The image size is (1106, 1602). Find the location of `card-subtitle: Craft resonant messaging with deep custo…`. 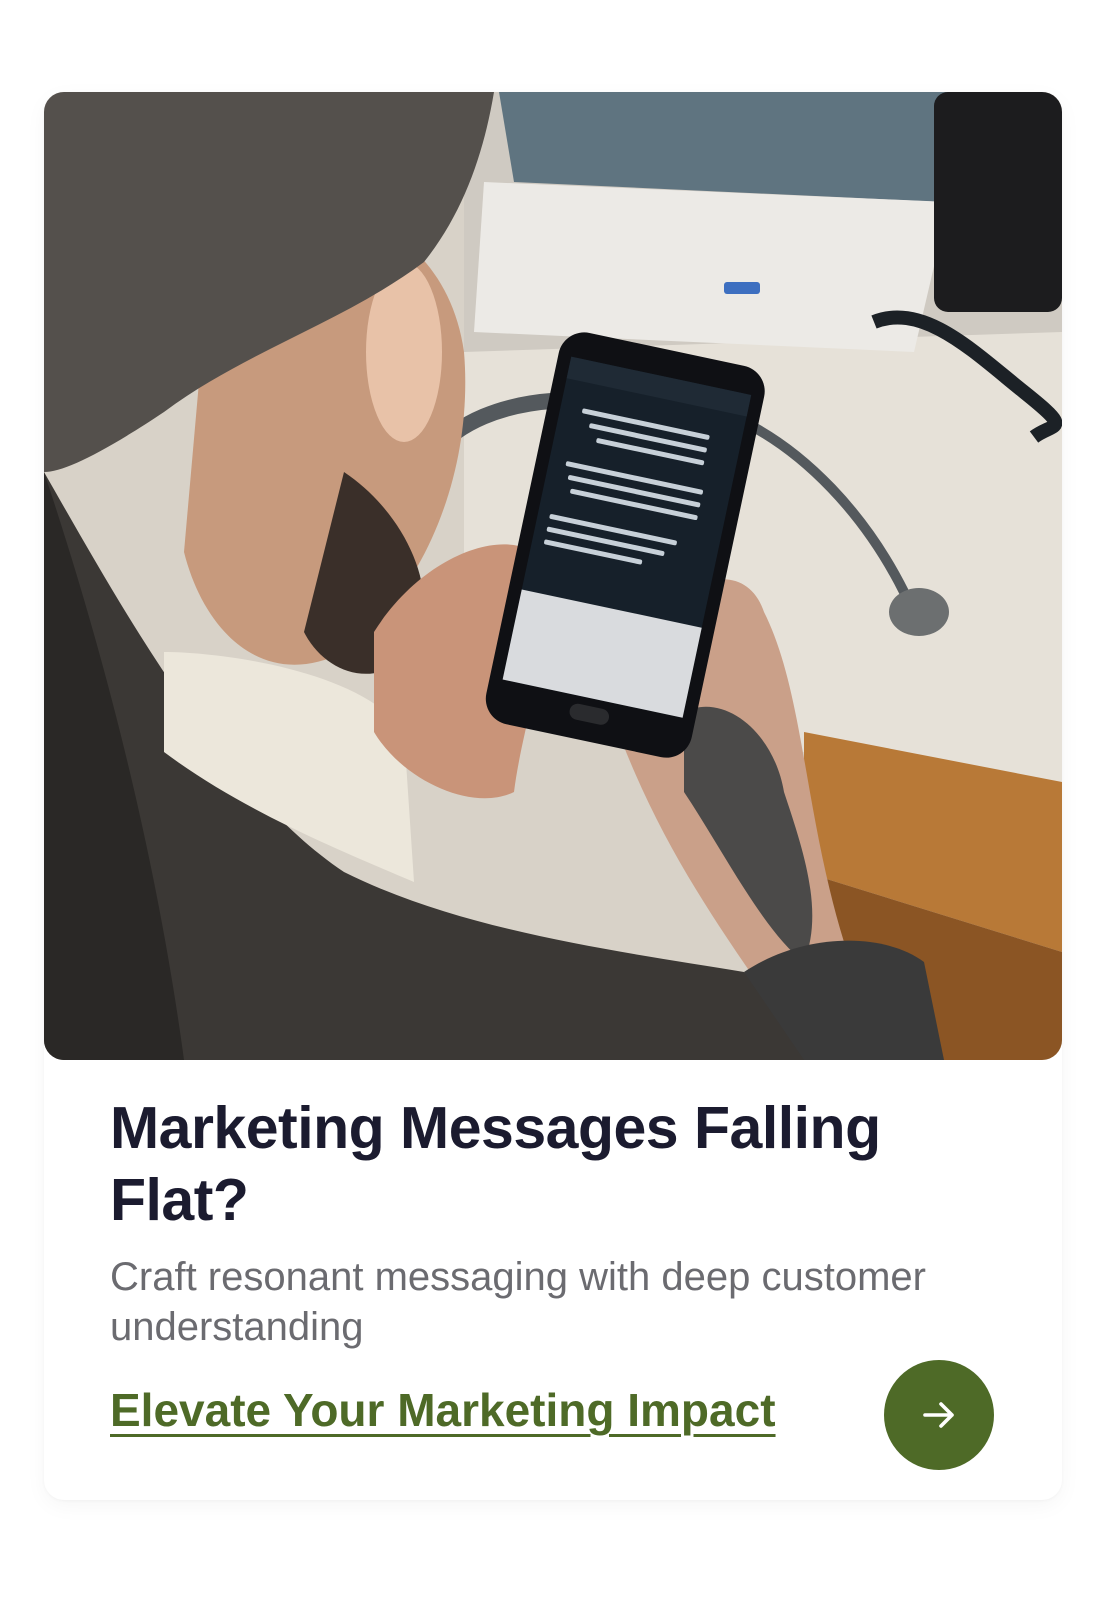

card-subtitle: Craft resonant messaging with deep custo… is located at coordinates (518, 1302).